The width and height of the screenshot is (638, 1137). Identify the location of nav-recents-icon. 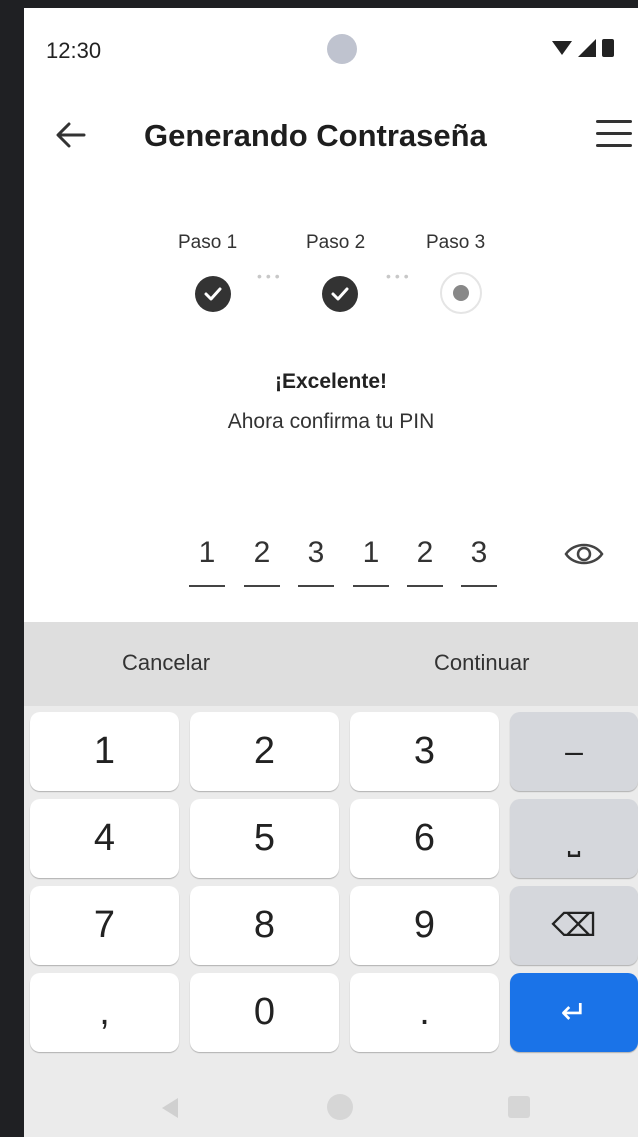
(519, 1107).